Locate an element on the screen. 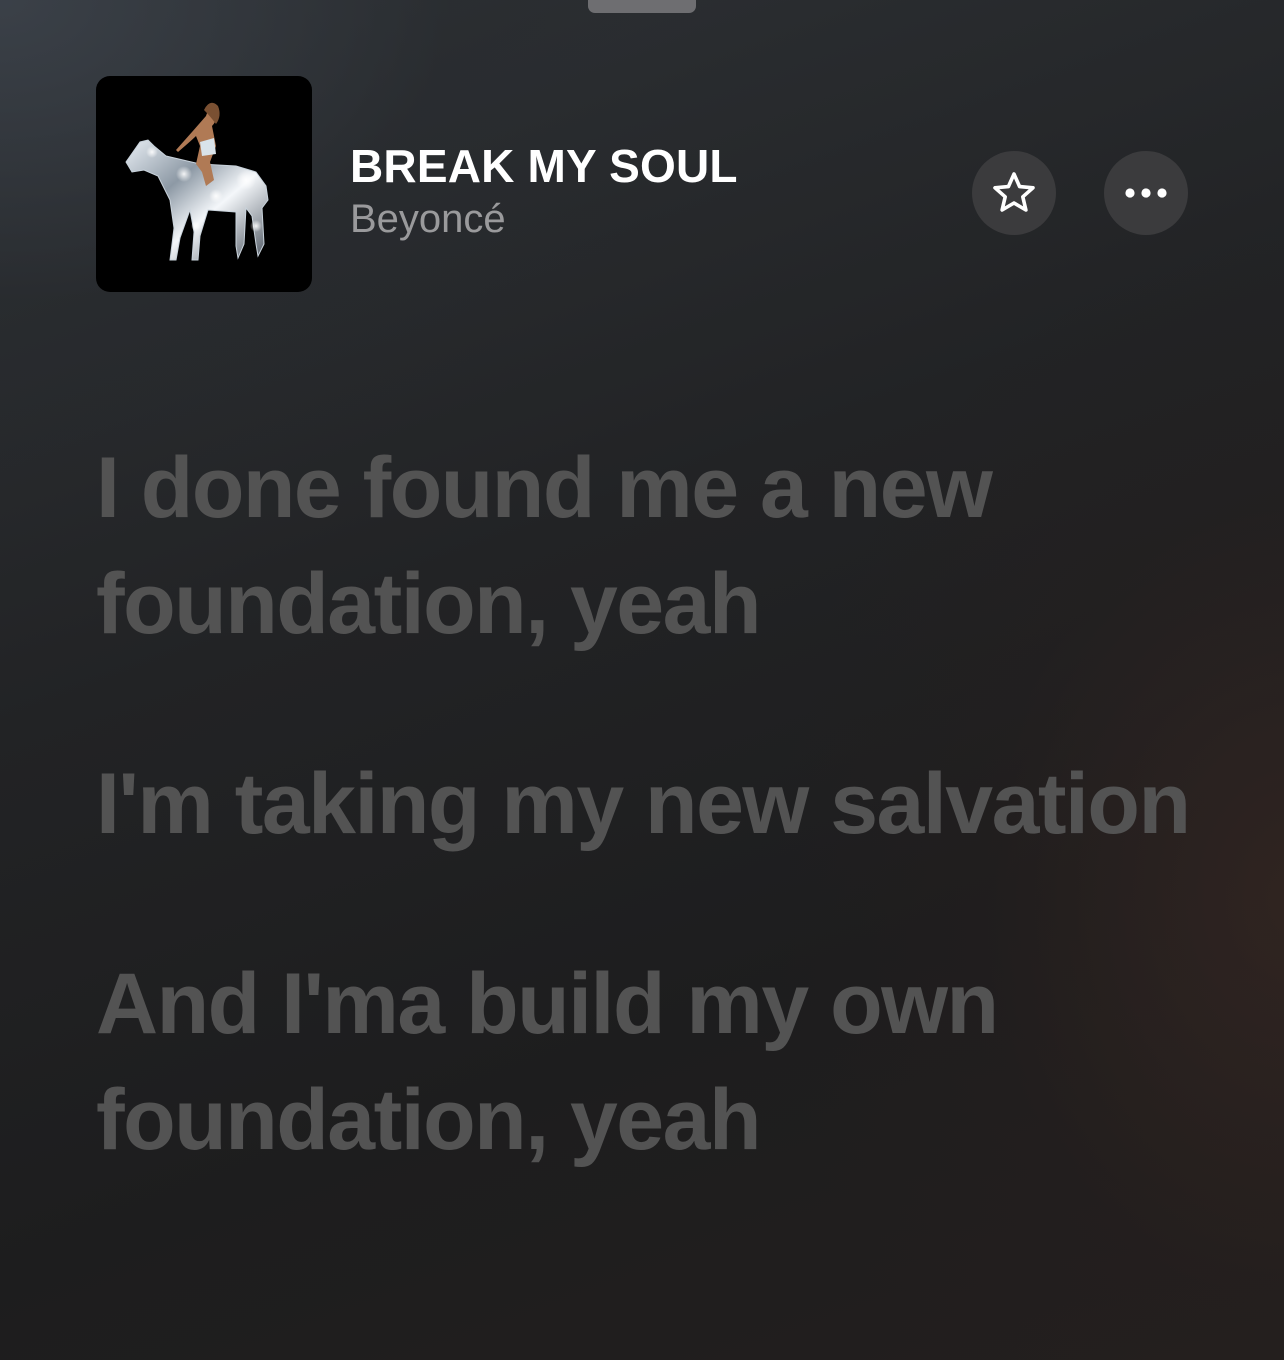 This screenshot has height=1360, width=1284. more-options-button is located at coordinates (1146, 193).